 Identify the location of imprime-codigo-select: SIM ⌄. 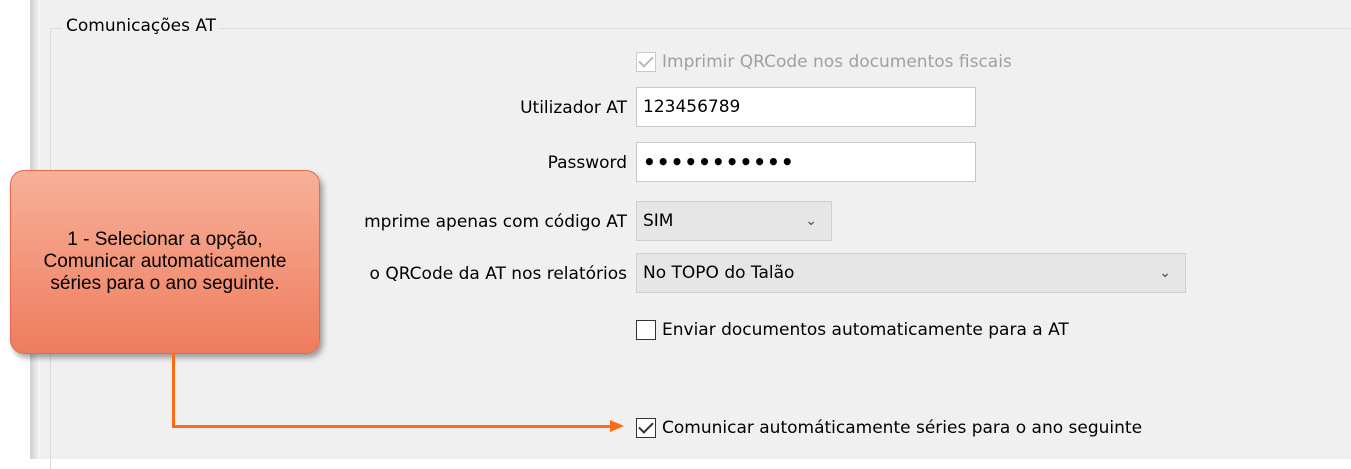
(734, 221).